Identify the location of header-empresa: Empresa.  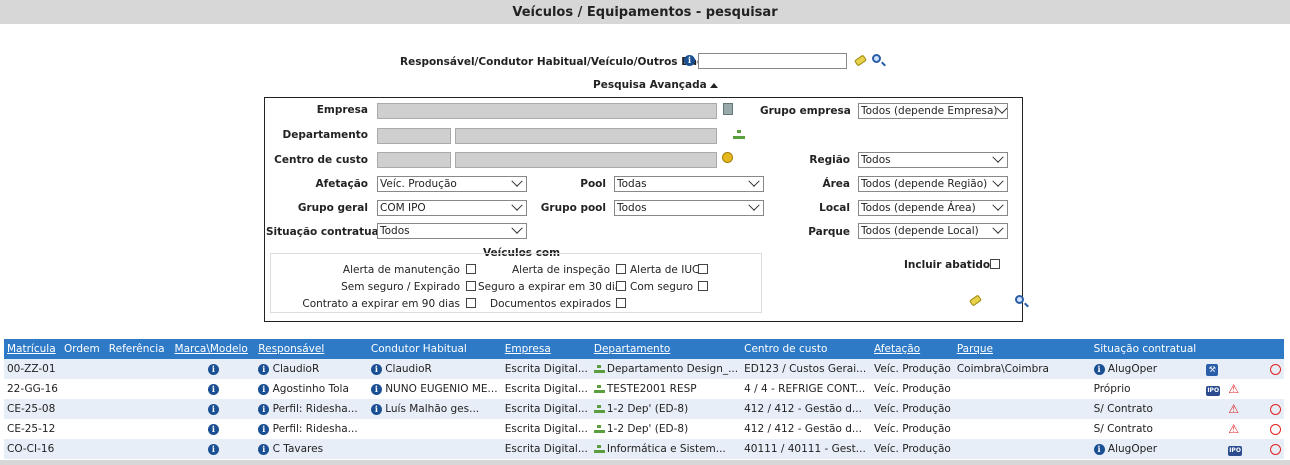
(546, 349).